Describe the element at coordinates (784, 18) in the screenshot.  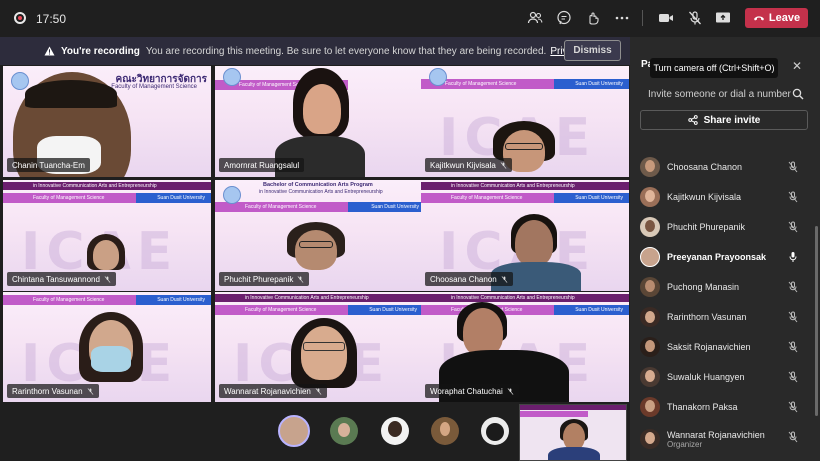
I see `leave-label: Leave` at that location.